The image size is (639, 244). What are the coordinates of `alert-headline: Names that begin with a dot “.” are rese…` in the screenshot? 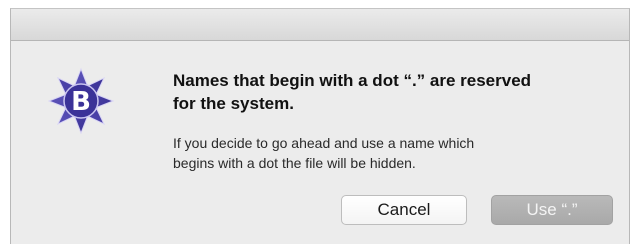 It's located at (352, 92).